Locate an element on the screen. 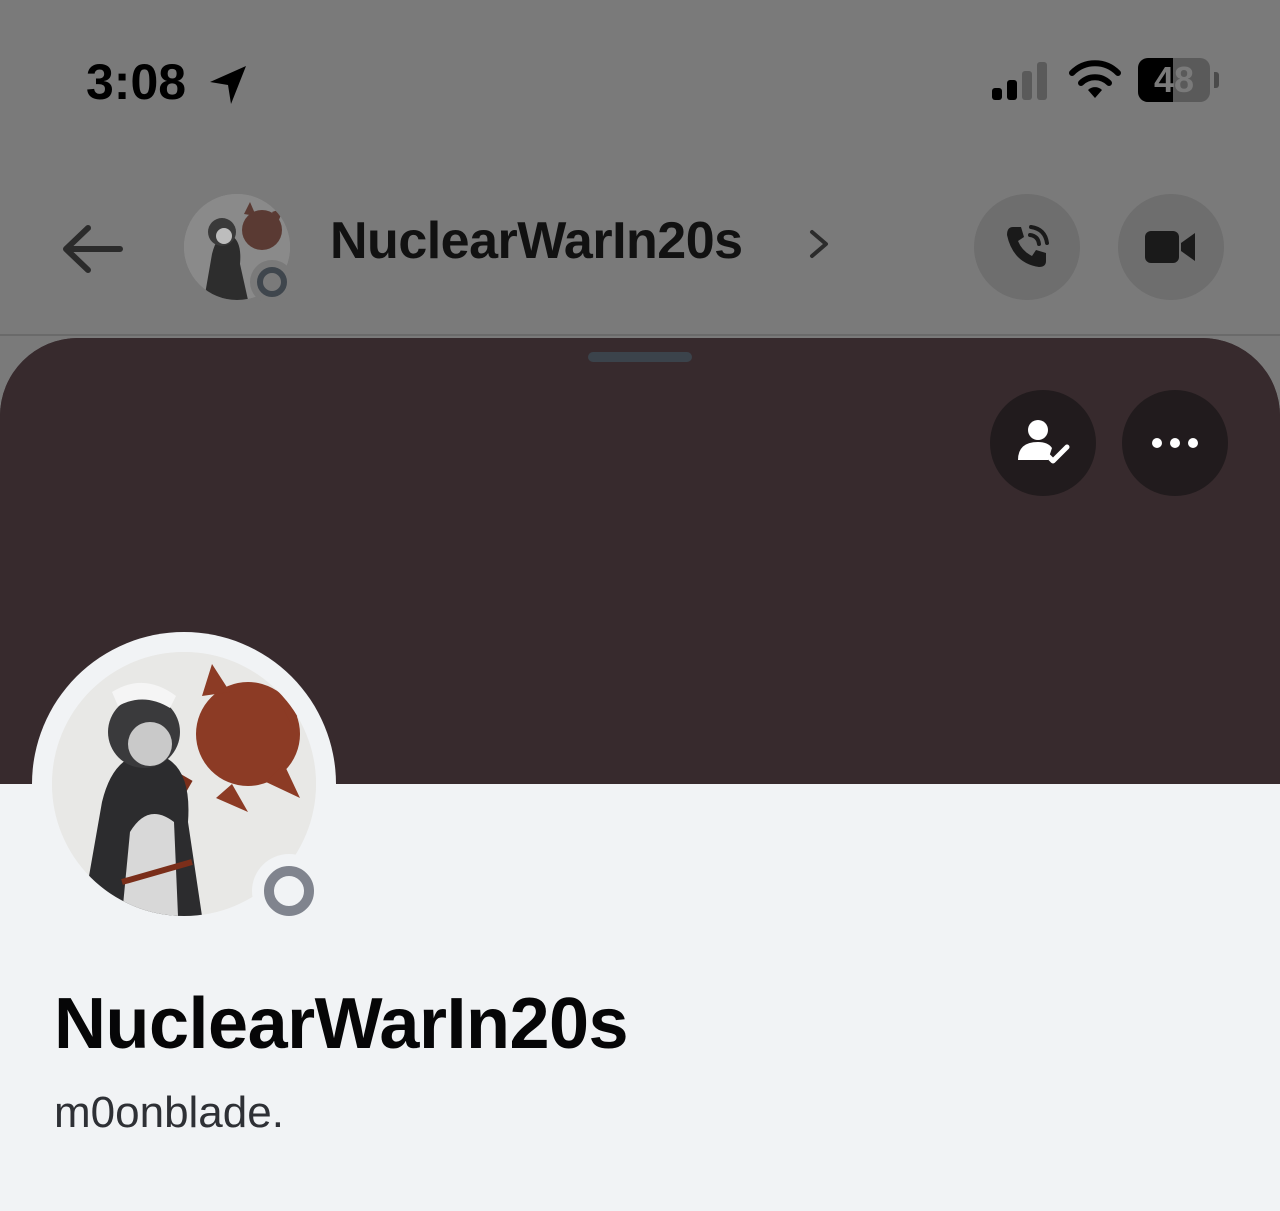 This screenshot has height=1211, width=1280. voice-call-button is located at coordinates (1027, 247).